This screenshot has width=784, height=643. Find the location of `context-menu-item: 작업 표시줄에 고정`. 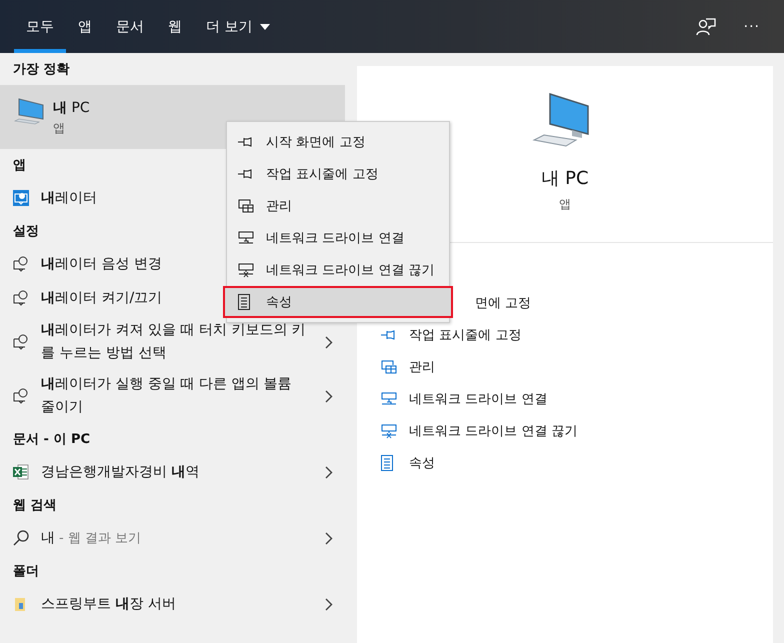

context-menu-item: 작업 표시줄에 고정 is located at coordinates (338, 174).